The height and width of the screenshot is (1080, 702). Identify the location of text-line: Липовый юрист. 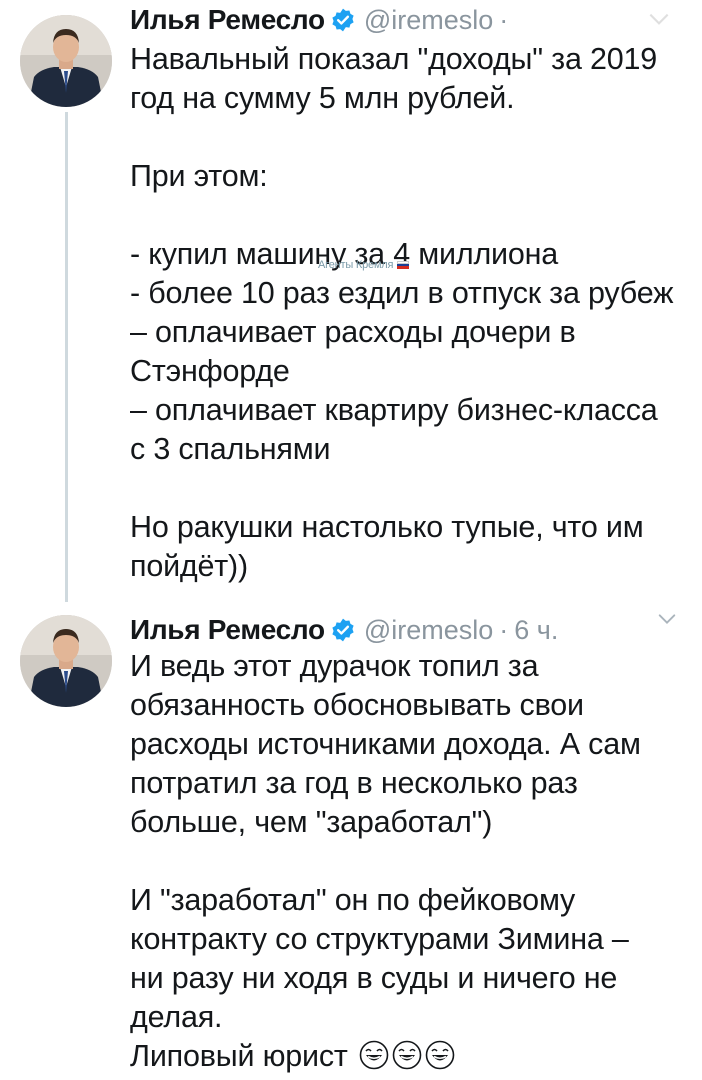
(410, 1056).